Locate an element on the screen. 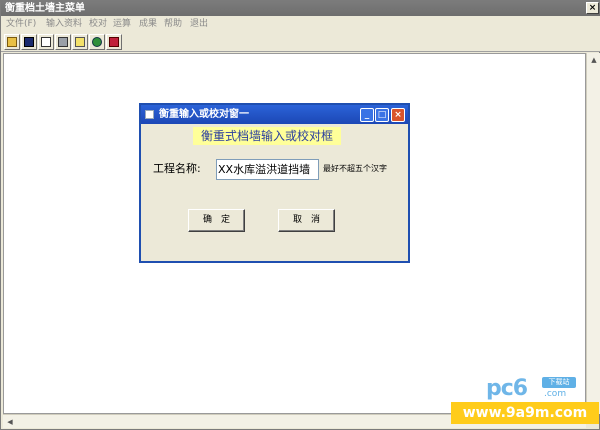 The width and height of the screenshot is (600, 430). main-close-button: × is located at coordinates (592, 8).